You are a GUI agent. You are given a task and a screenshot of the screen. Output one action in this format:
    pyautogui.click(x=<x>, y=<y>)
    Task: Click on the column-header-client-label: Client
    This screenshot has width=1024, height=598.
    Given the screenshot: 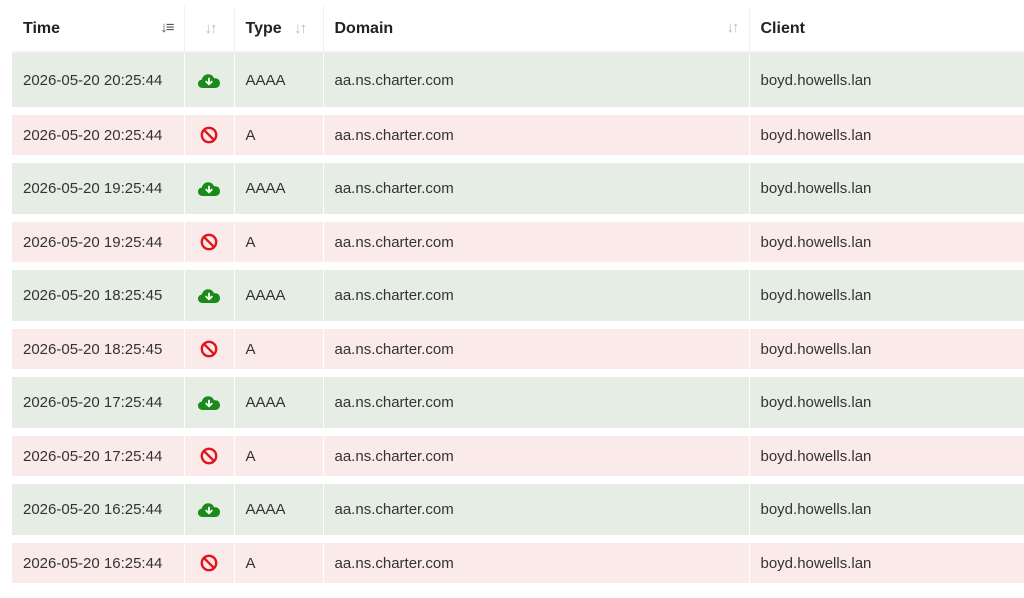 What is the action you would take?
    pyautogui.click(x=782, y=28)
    